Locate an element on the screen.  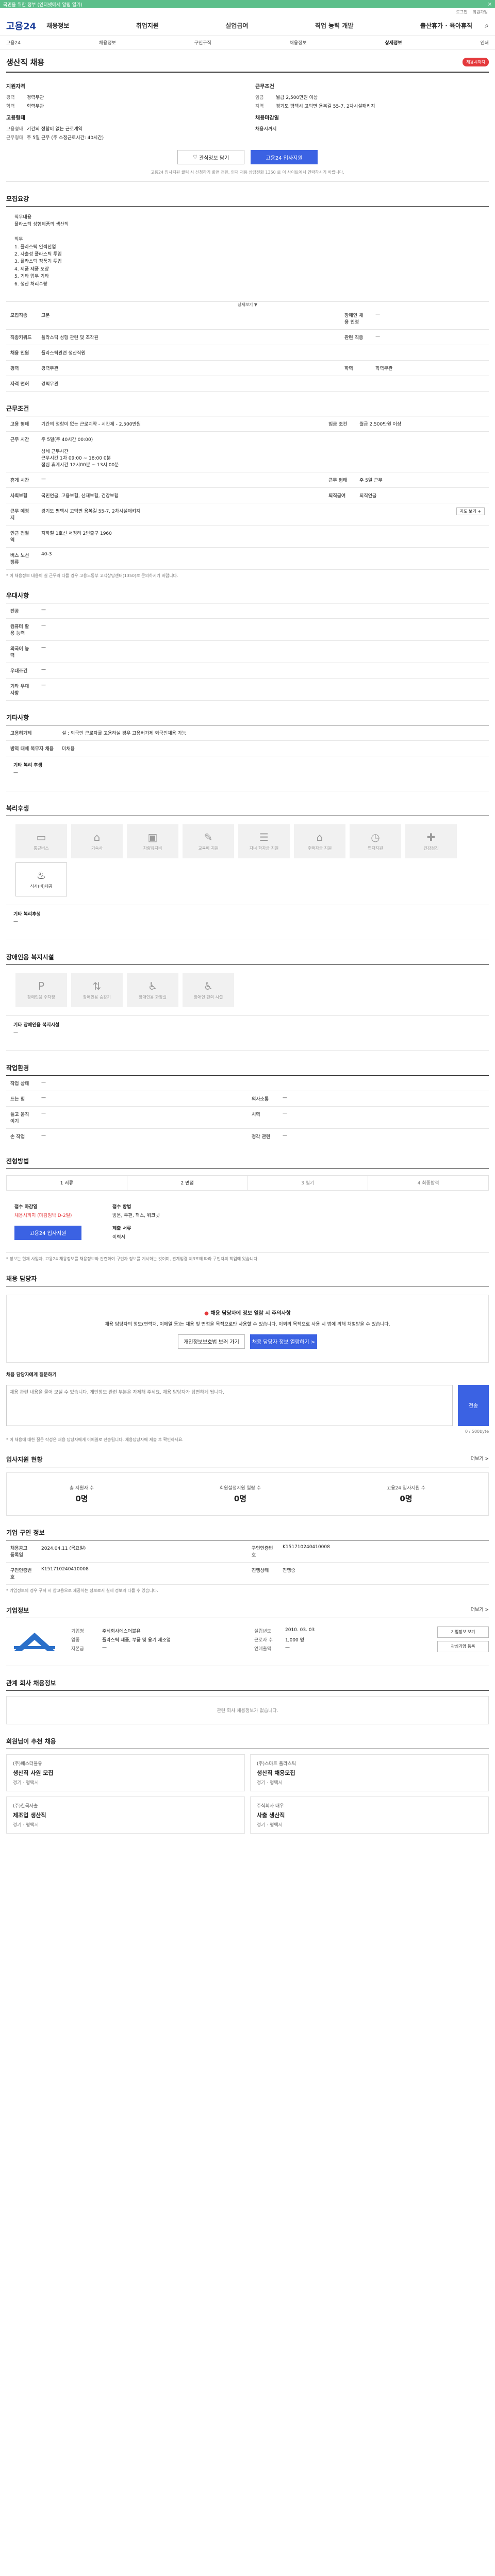
recommend-card: (주)에스더블유 생산직 사원 모집 경기 · 평택시 is located at coordinates (125, 1773).